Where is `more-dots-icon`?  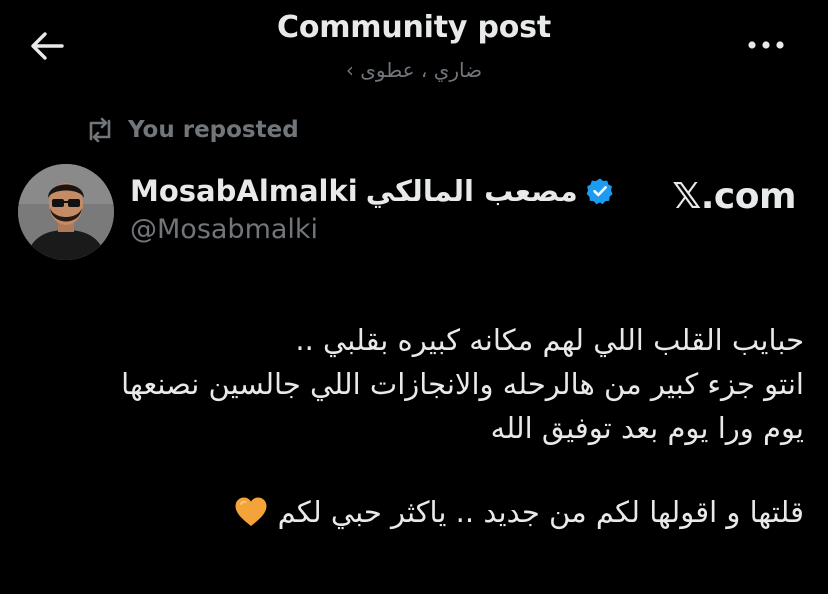 more-dots-icon is located at coordinates (766, 45).